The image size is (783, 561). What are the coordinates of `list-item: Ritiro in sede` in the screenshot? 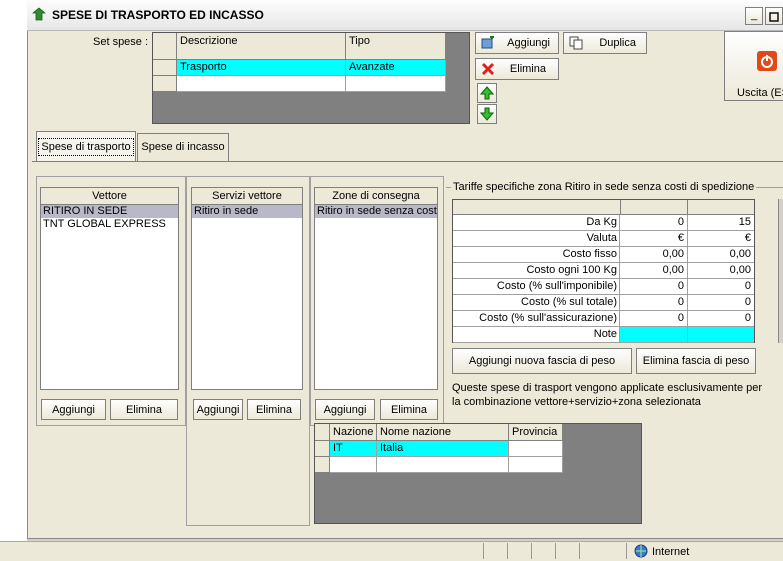 It's located at (247, 211).